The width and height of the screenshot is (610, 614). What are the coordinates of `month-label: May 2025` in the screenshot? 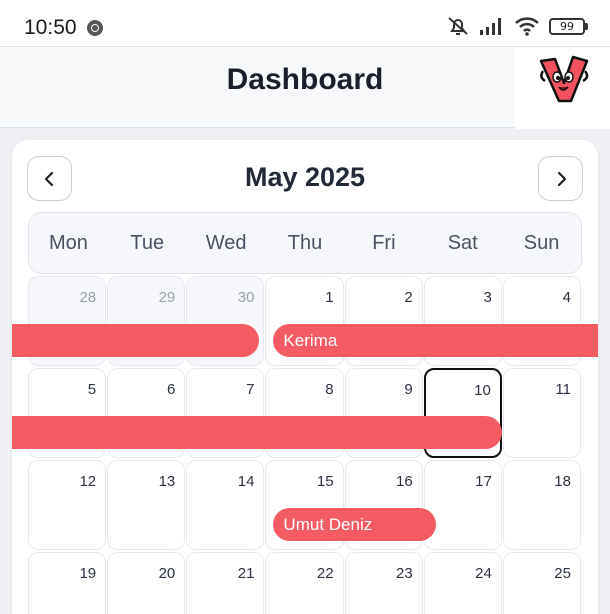 It's located at (305, 177).